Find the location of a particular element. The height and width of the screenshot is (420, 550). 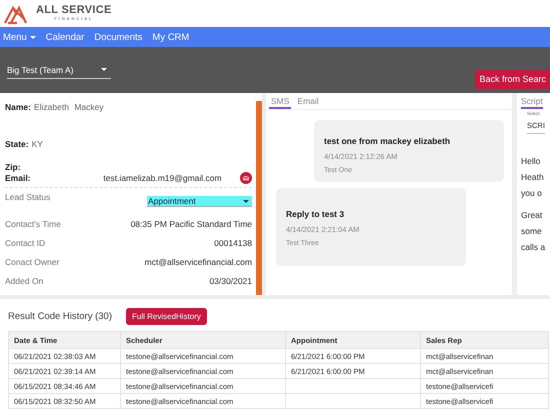

section-title: Result Code History (30) is located at coordinates (60, 316).